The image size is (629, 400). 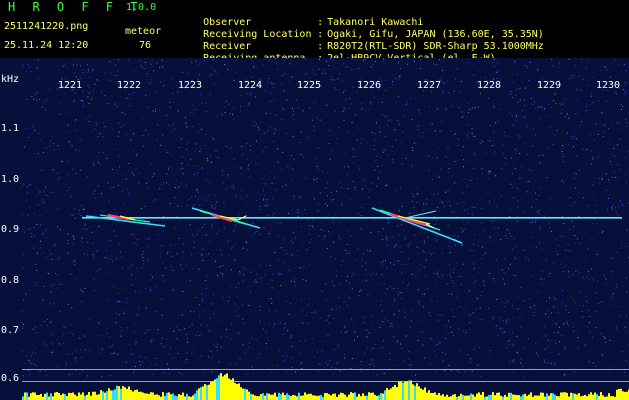 I want to click on reference-line-lower, so click(x=325, y=381).